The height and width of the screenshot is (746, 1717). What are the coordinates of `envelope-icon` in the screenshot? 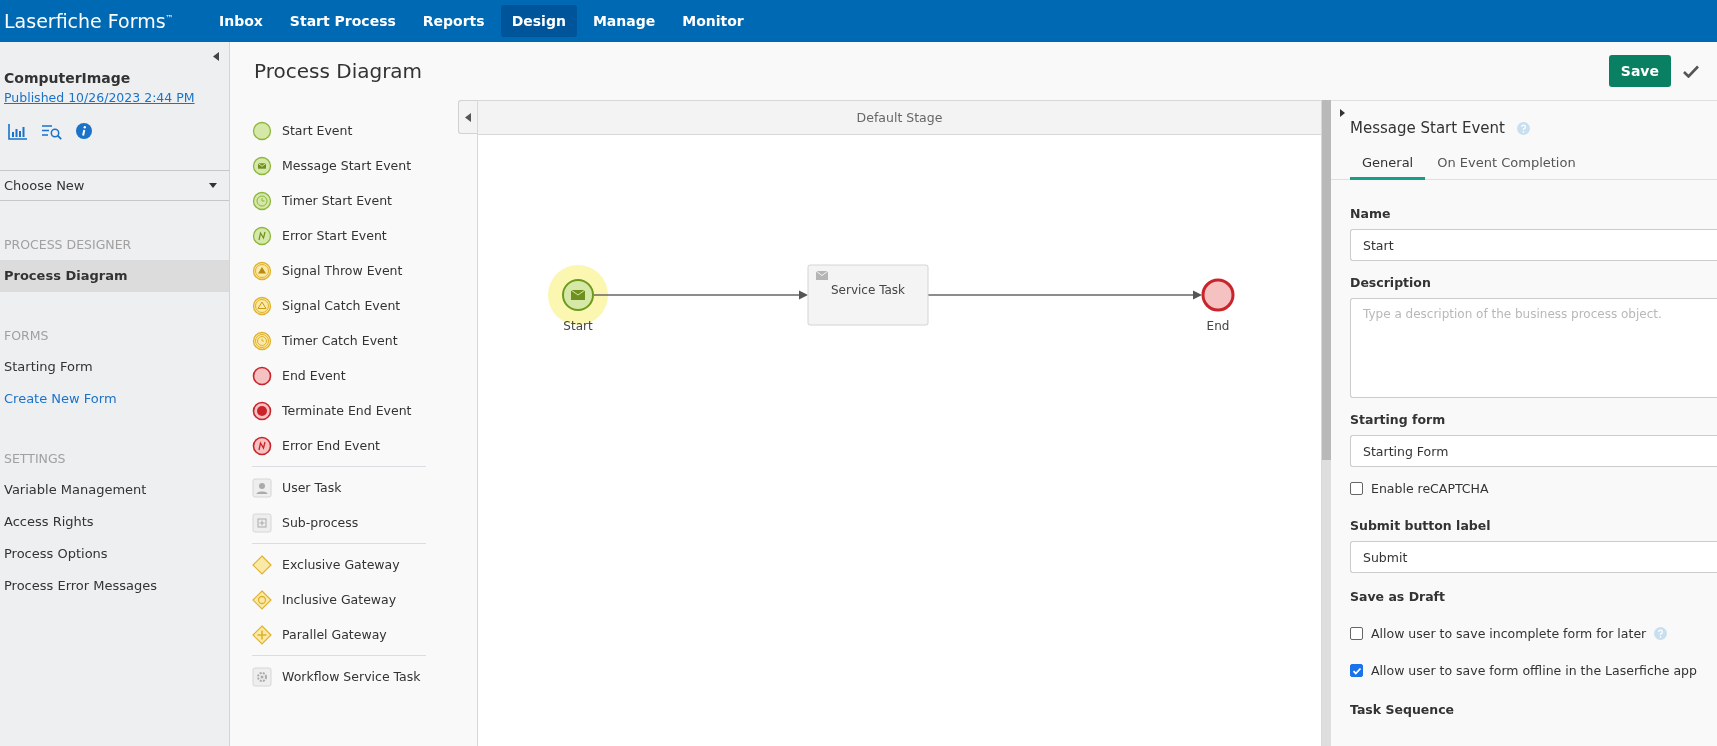 It's located at (822, 275).